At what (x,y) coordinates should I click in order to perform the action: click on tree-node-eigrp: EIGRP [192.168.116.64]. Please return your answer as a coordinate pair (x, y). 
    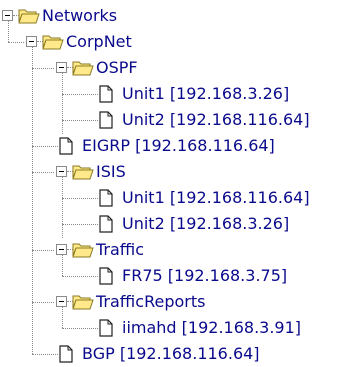
    Looking at the image, I should click on (170, 146).